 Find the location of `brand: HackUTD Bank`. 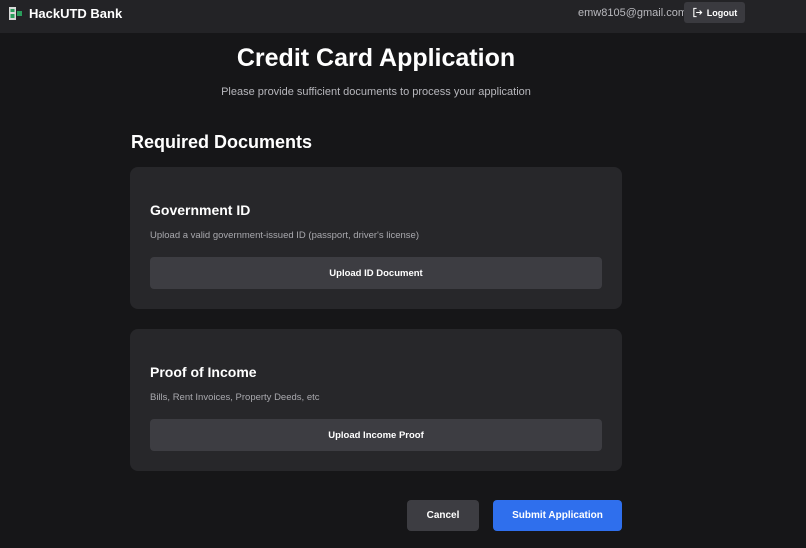

brand: HackUTD Bank is located at coordinates (65, 13).